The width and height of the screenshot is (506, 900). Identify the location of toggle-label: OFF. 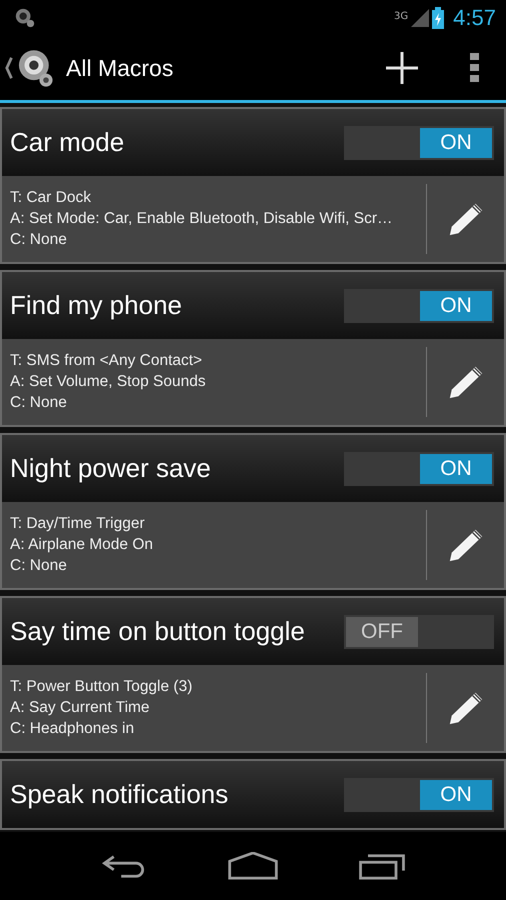
(382, 631).